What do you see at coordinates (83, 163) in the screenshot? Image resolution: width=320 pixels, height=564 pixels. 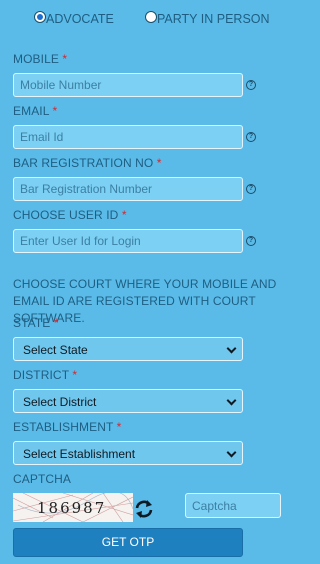 I see `bar-registration-label-text: BAR REGISTRATION NO` at bounding box center [83, 163].